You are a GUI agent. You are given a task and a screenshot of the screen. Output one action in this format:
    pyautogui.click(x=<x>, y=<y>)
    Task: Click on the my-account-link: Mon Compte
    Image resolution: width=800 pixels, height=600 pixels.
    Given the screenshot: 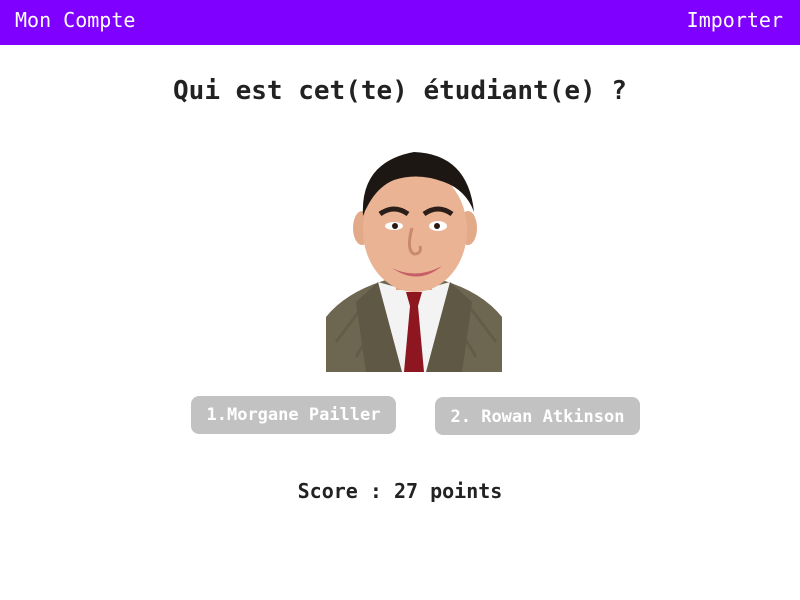 What is the action you would take?
    pyautogui.click(x=75, y=20)
    